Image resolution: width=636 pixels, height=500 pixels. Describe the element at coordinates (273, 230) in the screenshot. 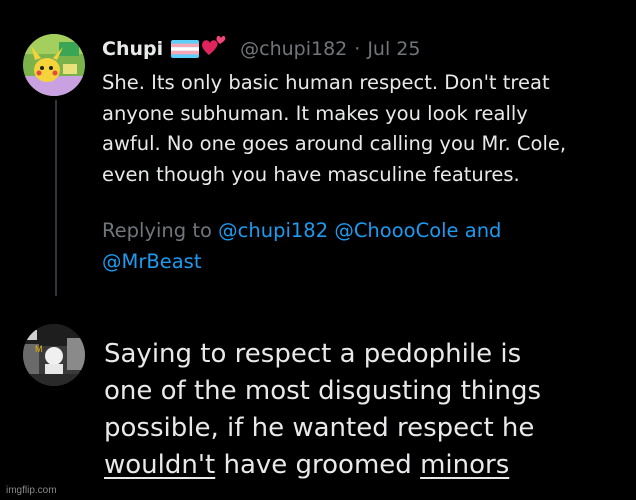

I see `mention-chupi182: @chupi182` at that location.